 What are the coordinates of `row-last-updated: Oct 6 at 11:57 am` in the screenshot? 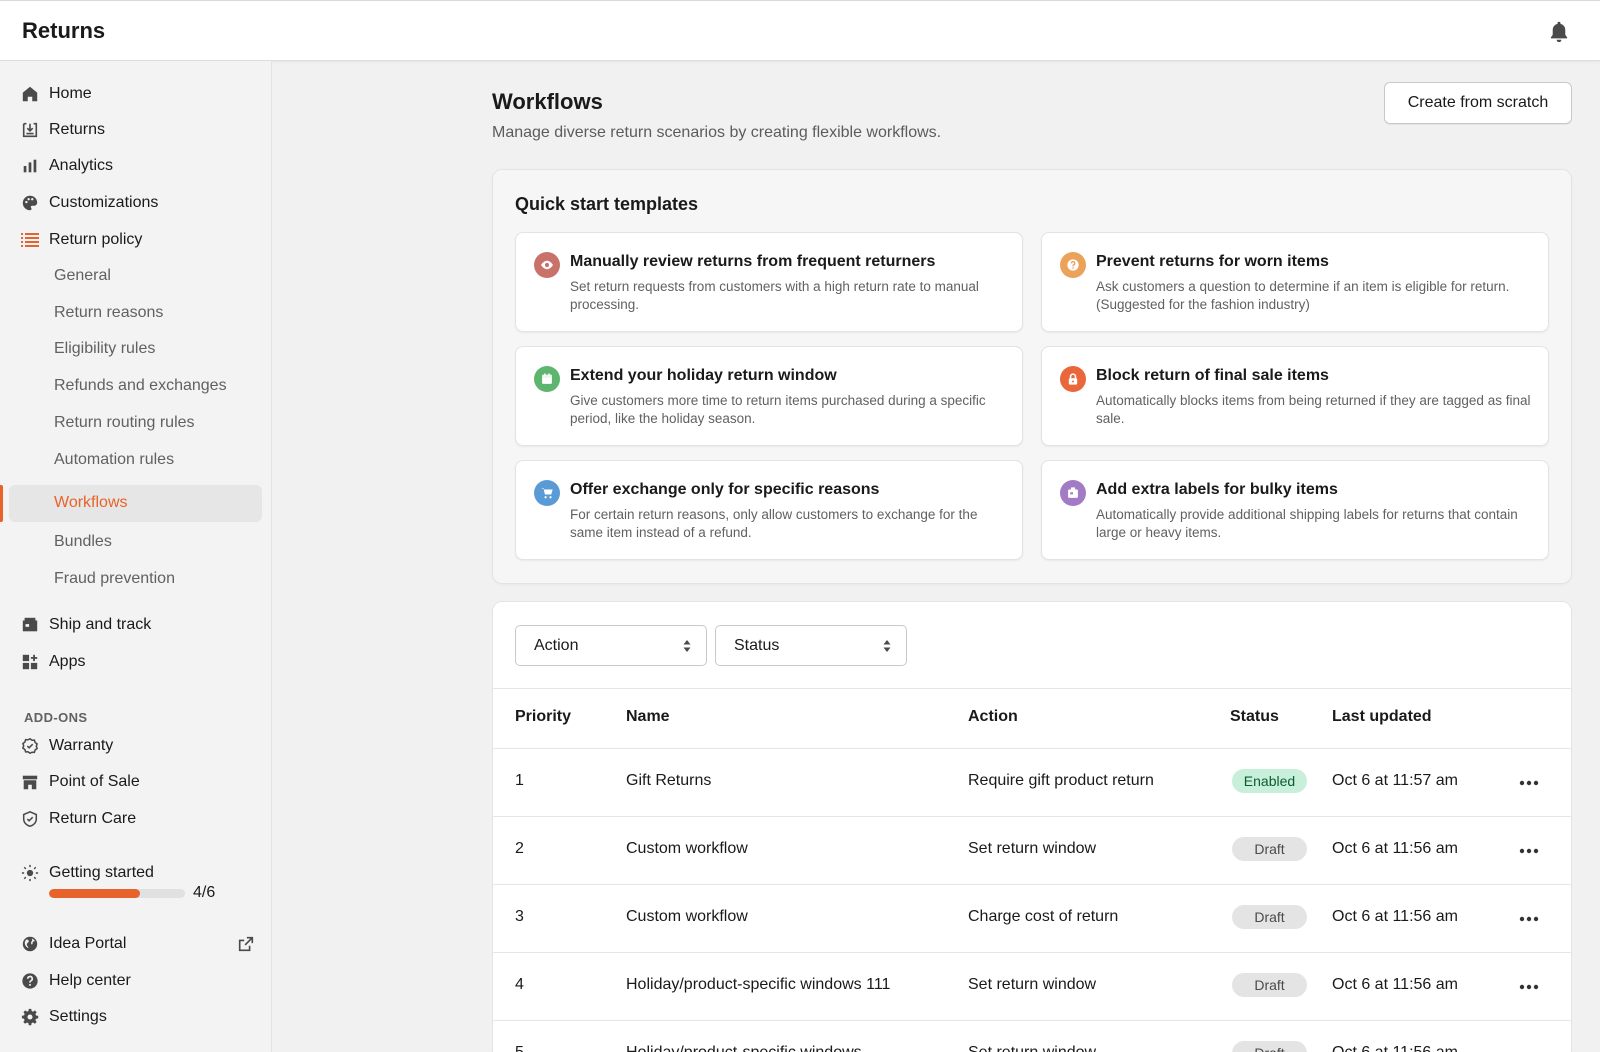 It's located at (1395, 780).